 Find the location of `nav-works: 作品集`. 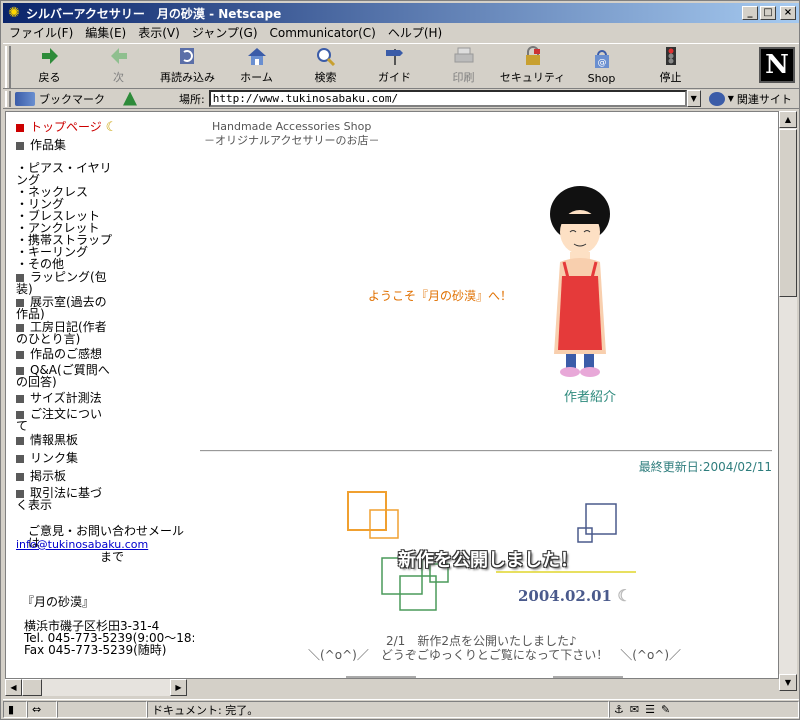

nav-works: 作品集 is located at coordinates (41, 145).